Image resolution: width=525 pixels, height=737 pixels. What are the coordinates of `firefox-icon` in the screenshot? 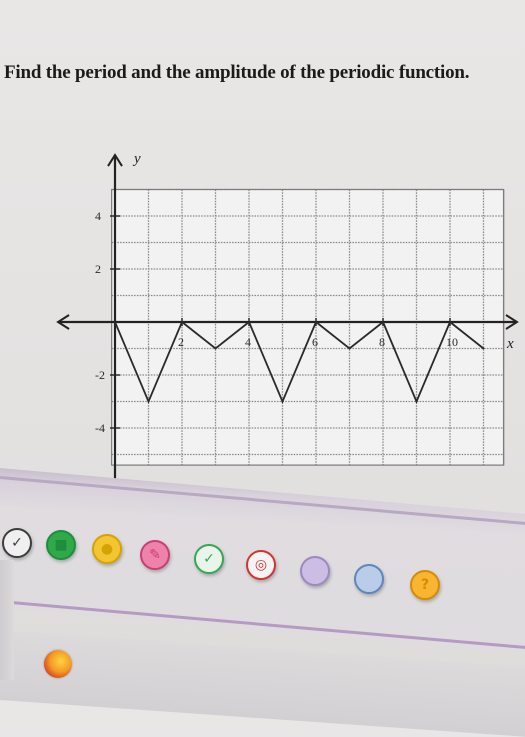 It's located at (58, 664).